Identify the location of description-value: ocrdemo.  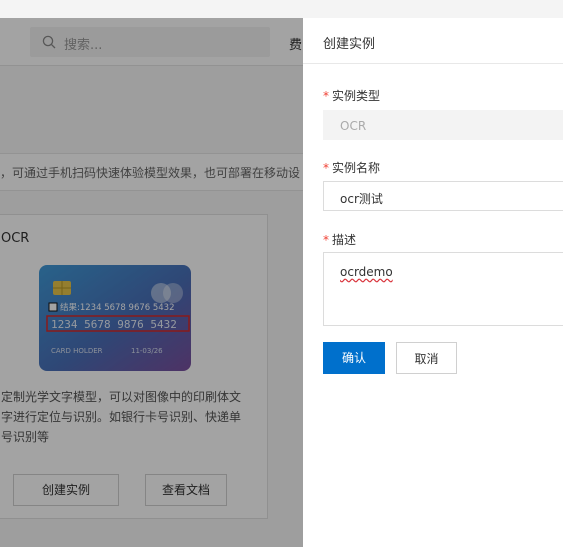
(366, 272).